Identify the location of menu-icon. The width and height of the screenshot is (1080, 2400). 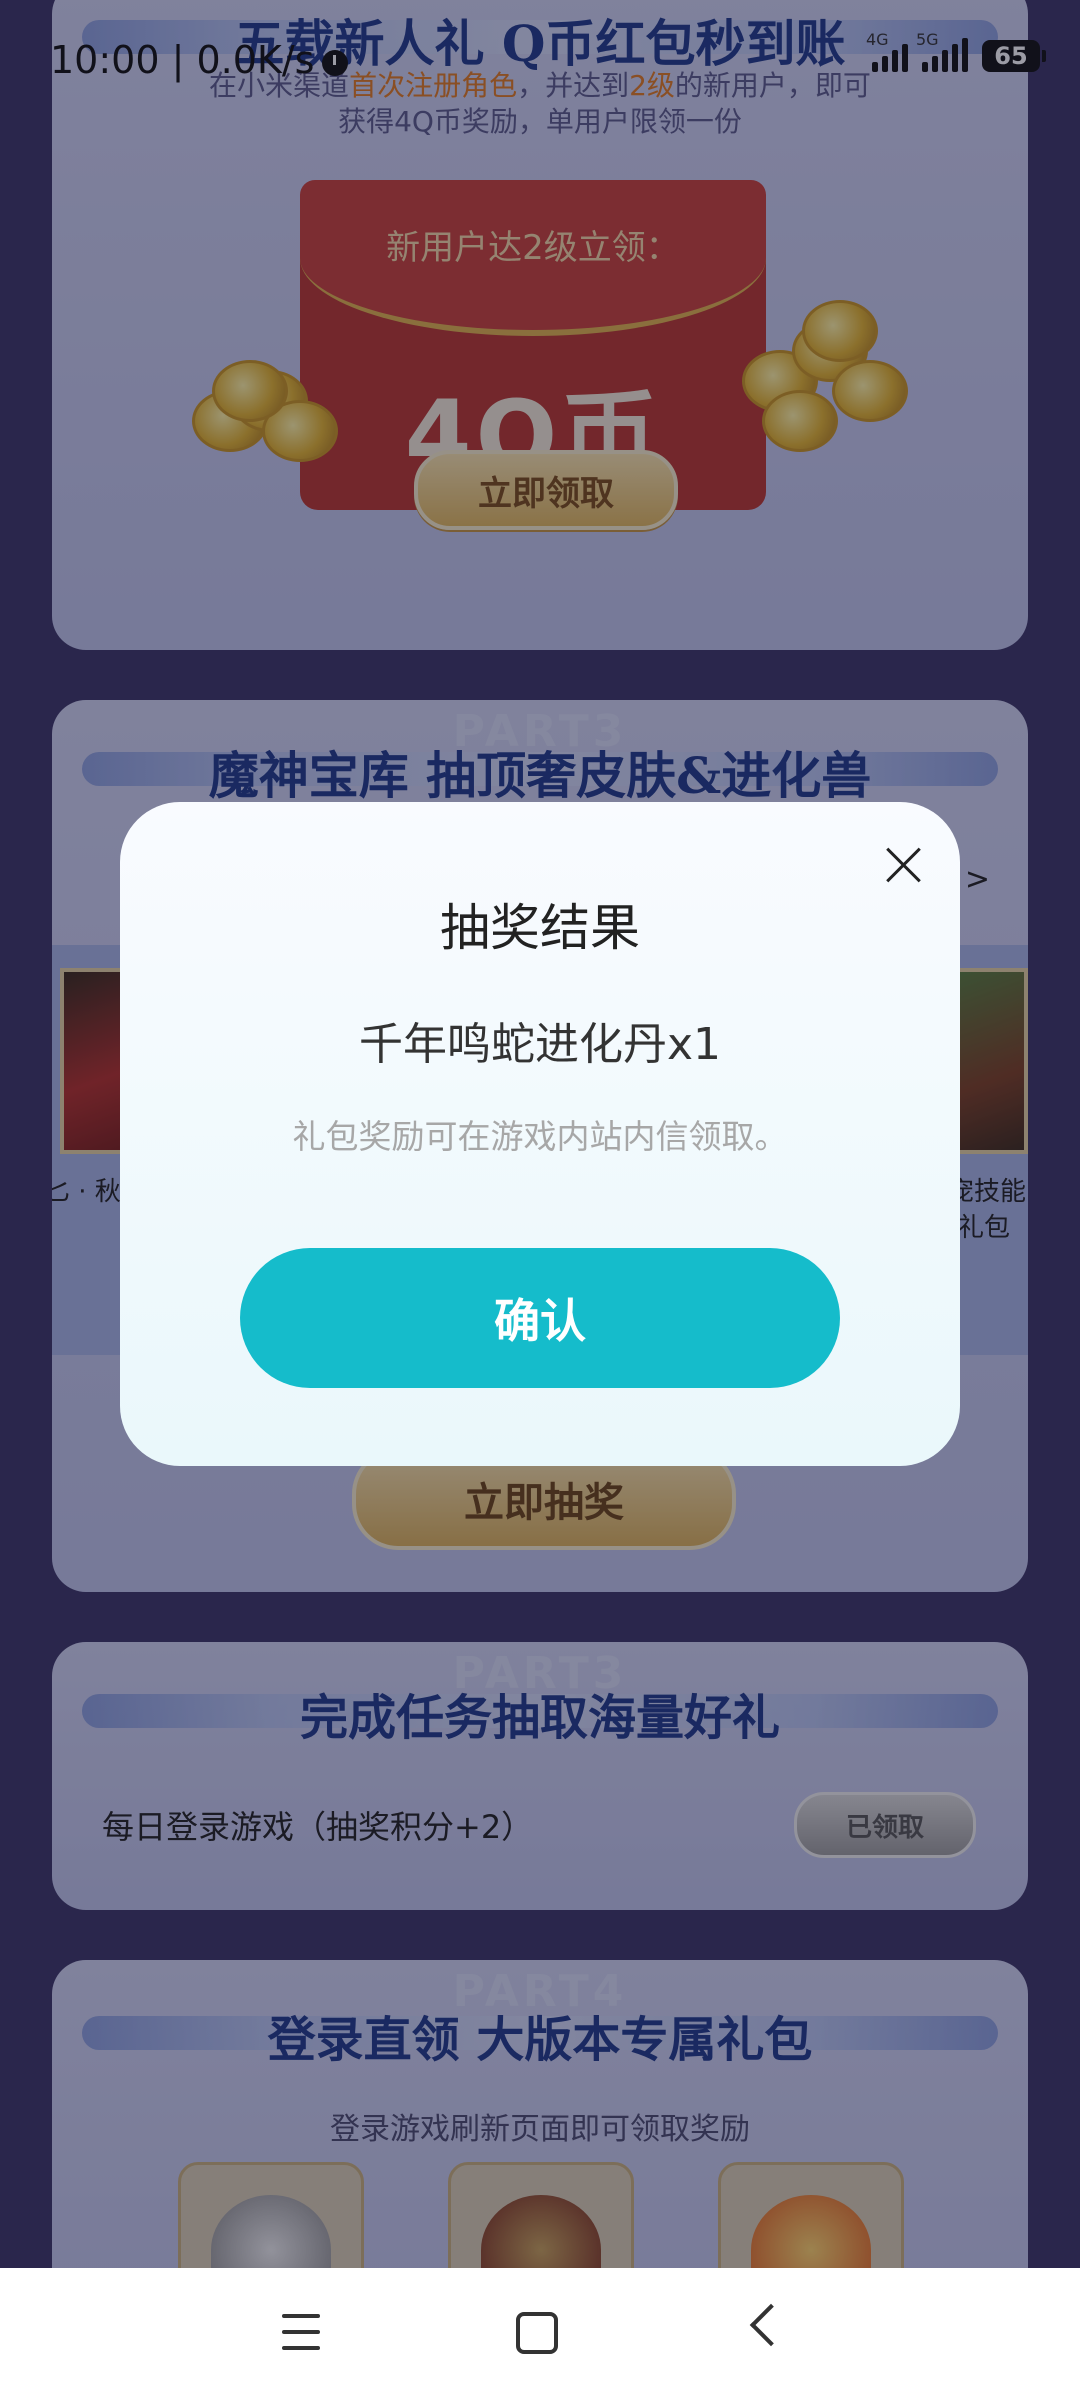
(301, 2332).